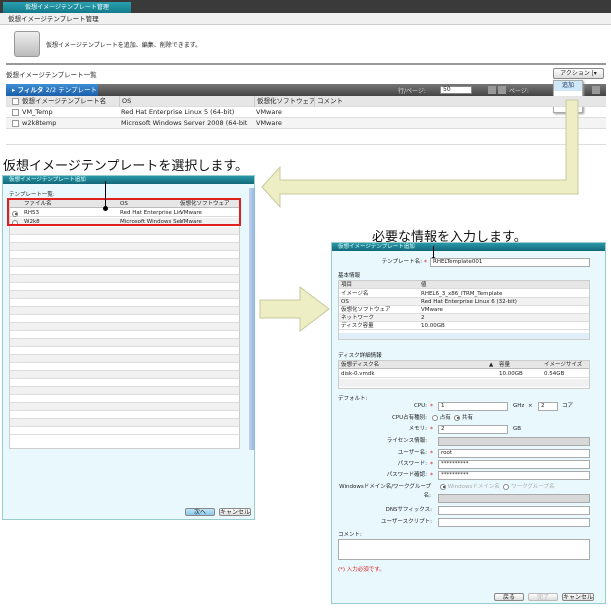 This screenshot has width=611, height=608. Describe the element at coordinates (462, 294) in the screenshot. I see `cell: RHEL6_3_x86_ITRM_Template` at that location.